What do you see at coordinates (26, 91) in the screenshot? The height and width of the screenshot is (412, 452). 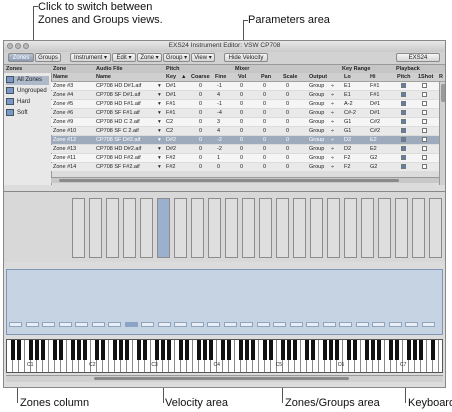 I see `group-item-ungrouped: Ungrouped` at bounding box center [26, 91].